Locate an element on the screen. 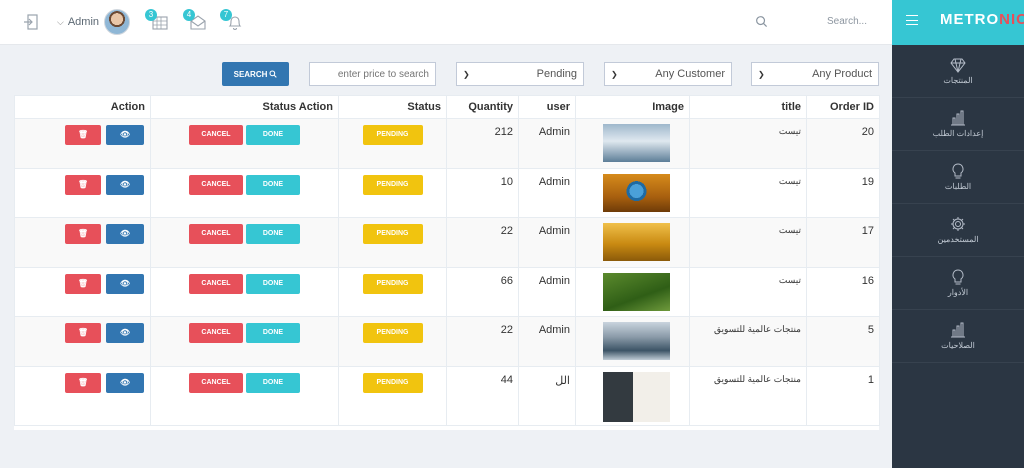  product-select: ❯ Any Product is located at coordinates (815, 74).